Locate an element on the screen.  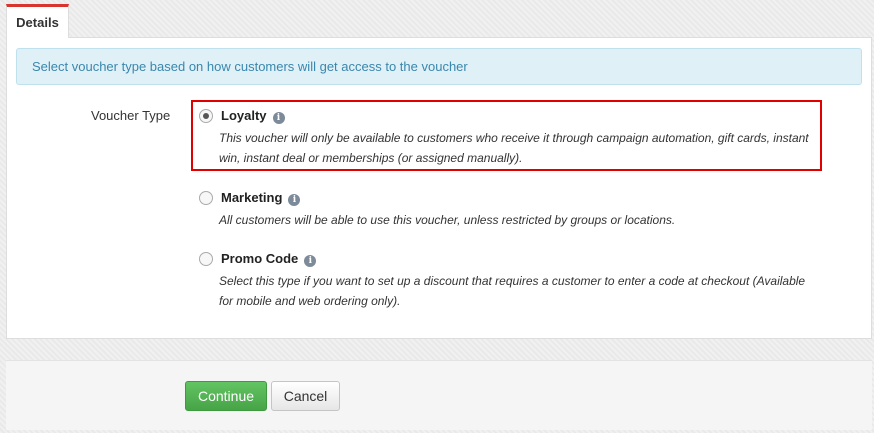
continue-button: Continue is located at coordinates (226, 396).